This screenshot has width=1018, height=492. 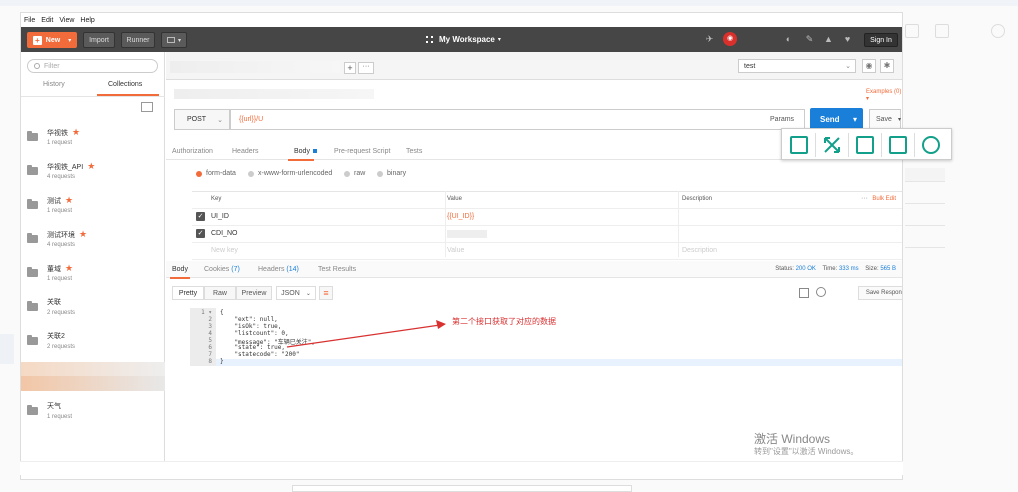 I want to click on activation-watermark: 激活 Windows, so click(x=792, y=439).